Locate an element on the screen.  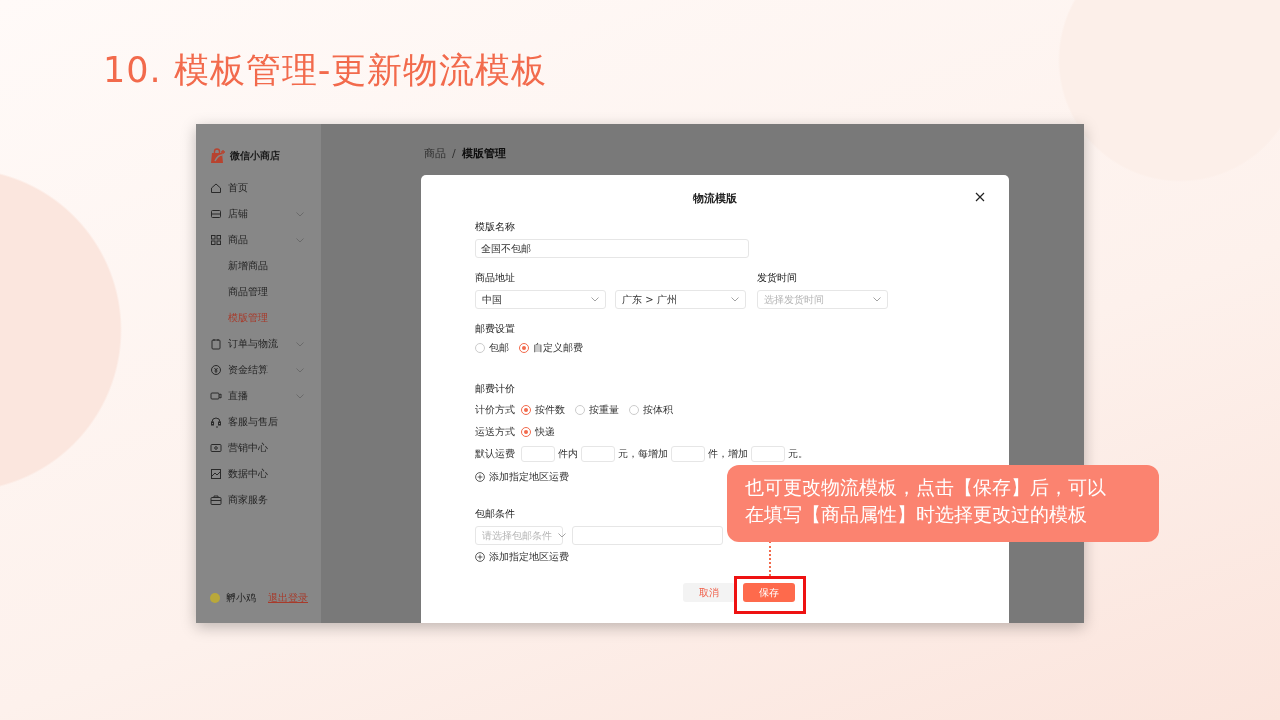
radio-label: 按体积 is located at coordinates (658, 410).